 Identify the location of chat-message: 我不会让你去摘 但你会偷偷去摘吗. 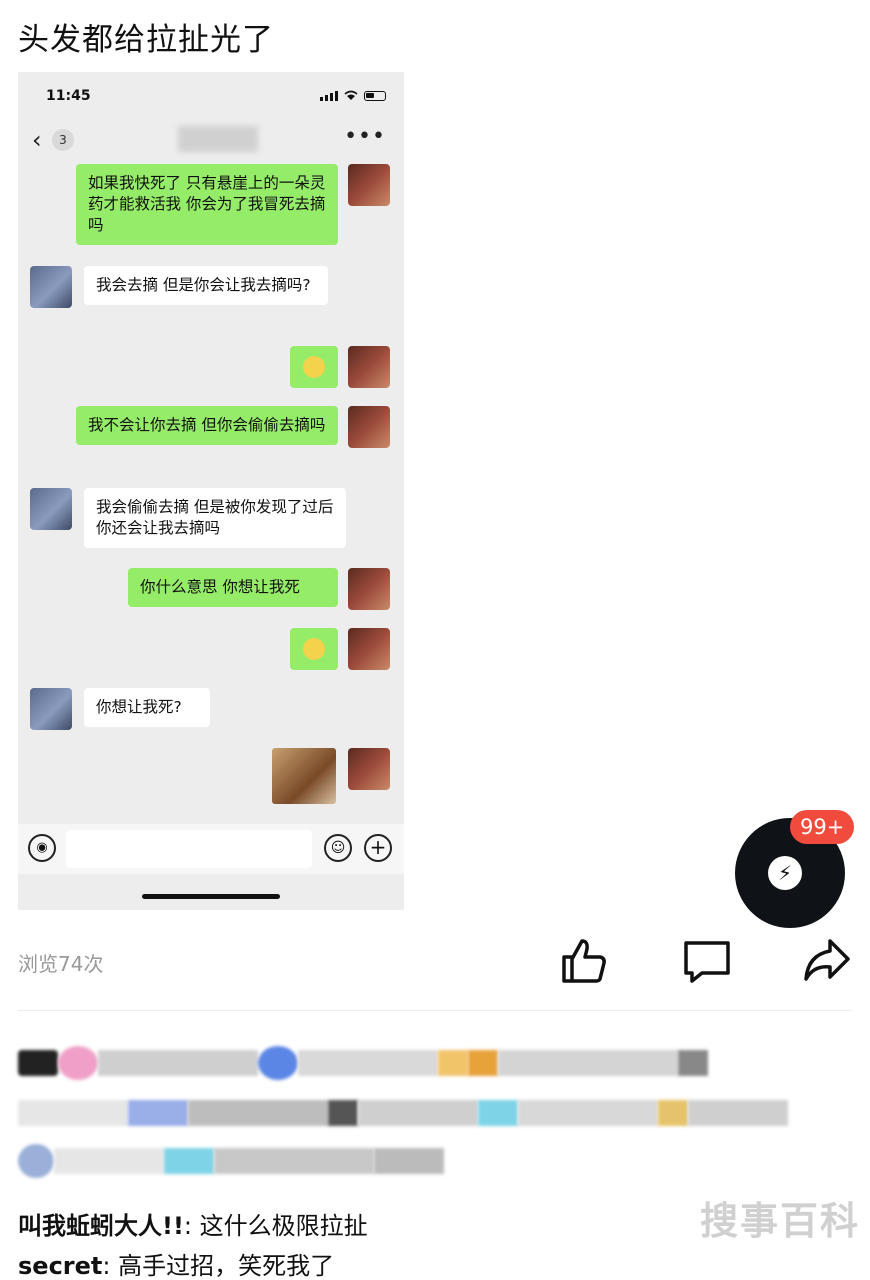
(207, 425).